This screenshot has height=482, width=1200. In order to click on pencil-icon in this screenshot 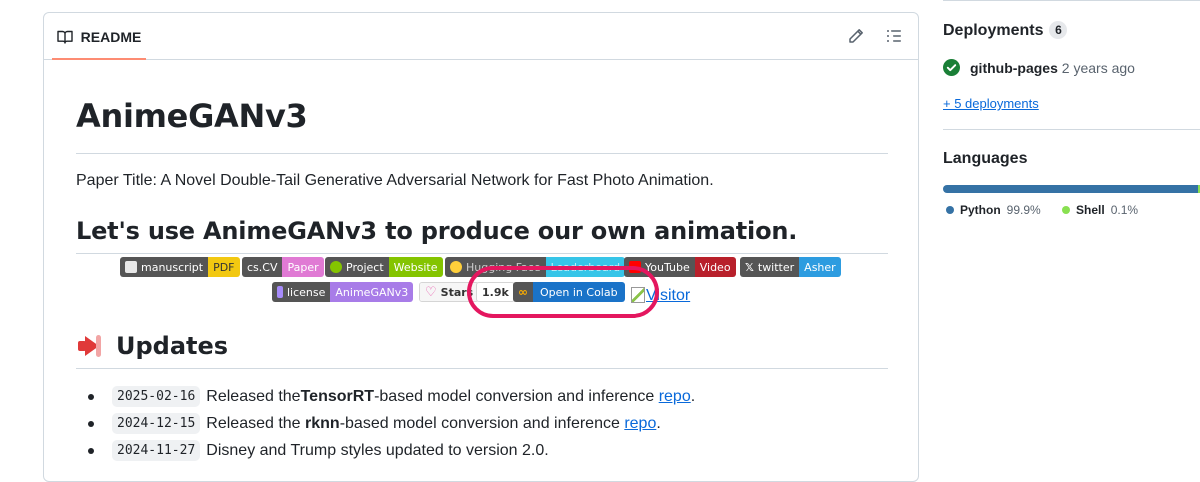, I will do `click(856, 36)`.